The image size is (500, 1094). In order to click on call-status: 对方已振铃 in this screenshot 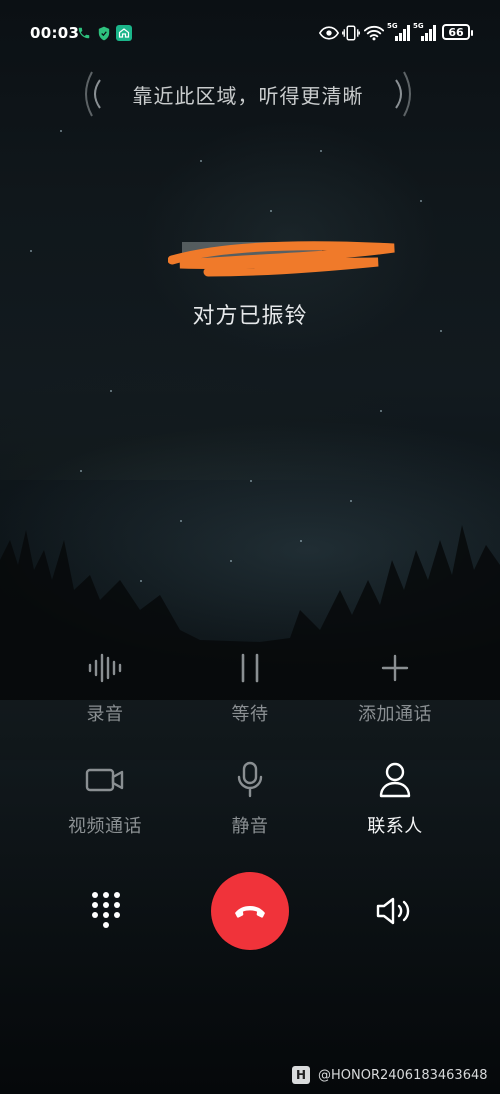, I will do `click(250, 316)`.